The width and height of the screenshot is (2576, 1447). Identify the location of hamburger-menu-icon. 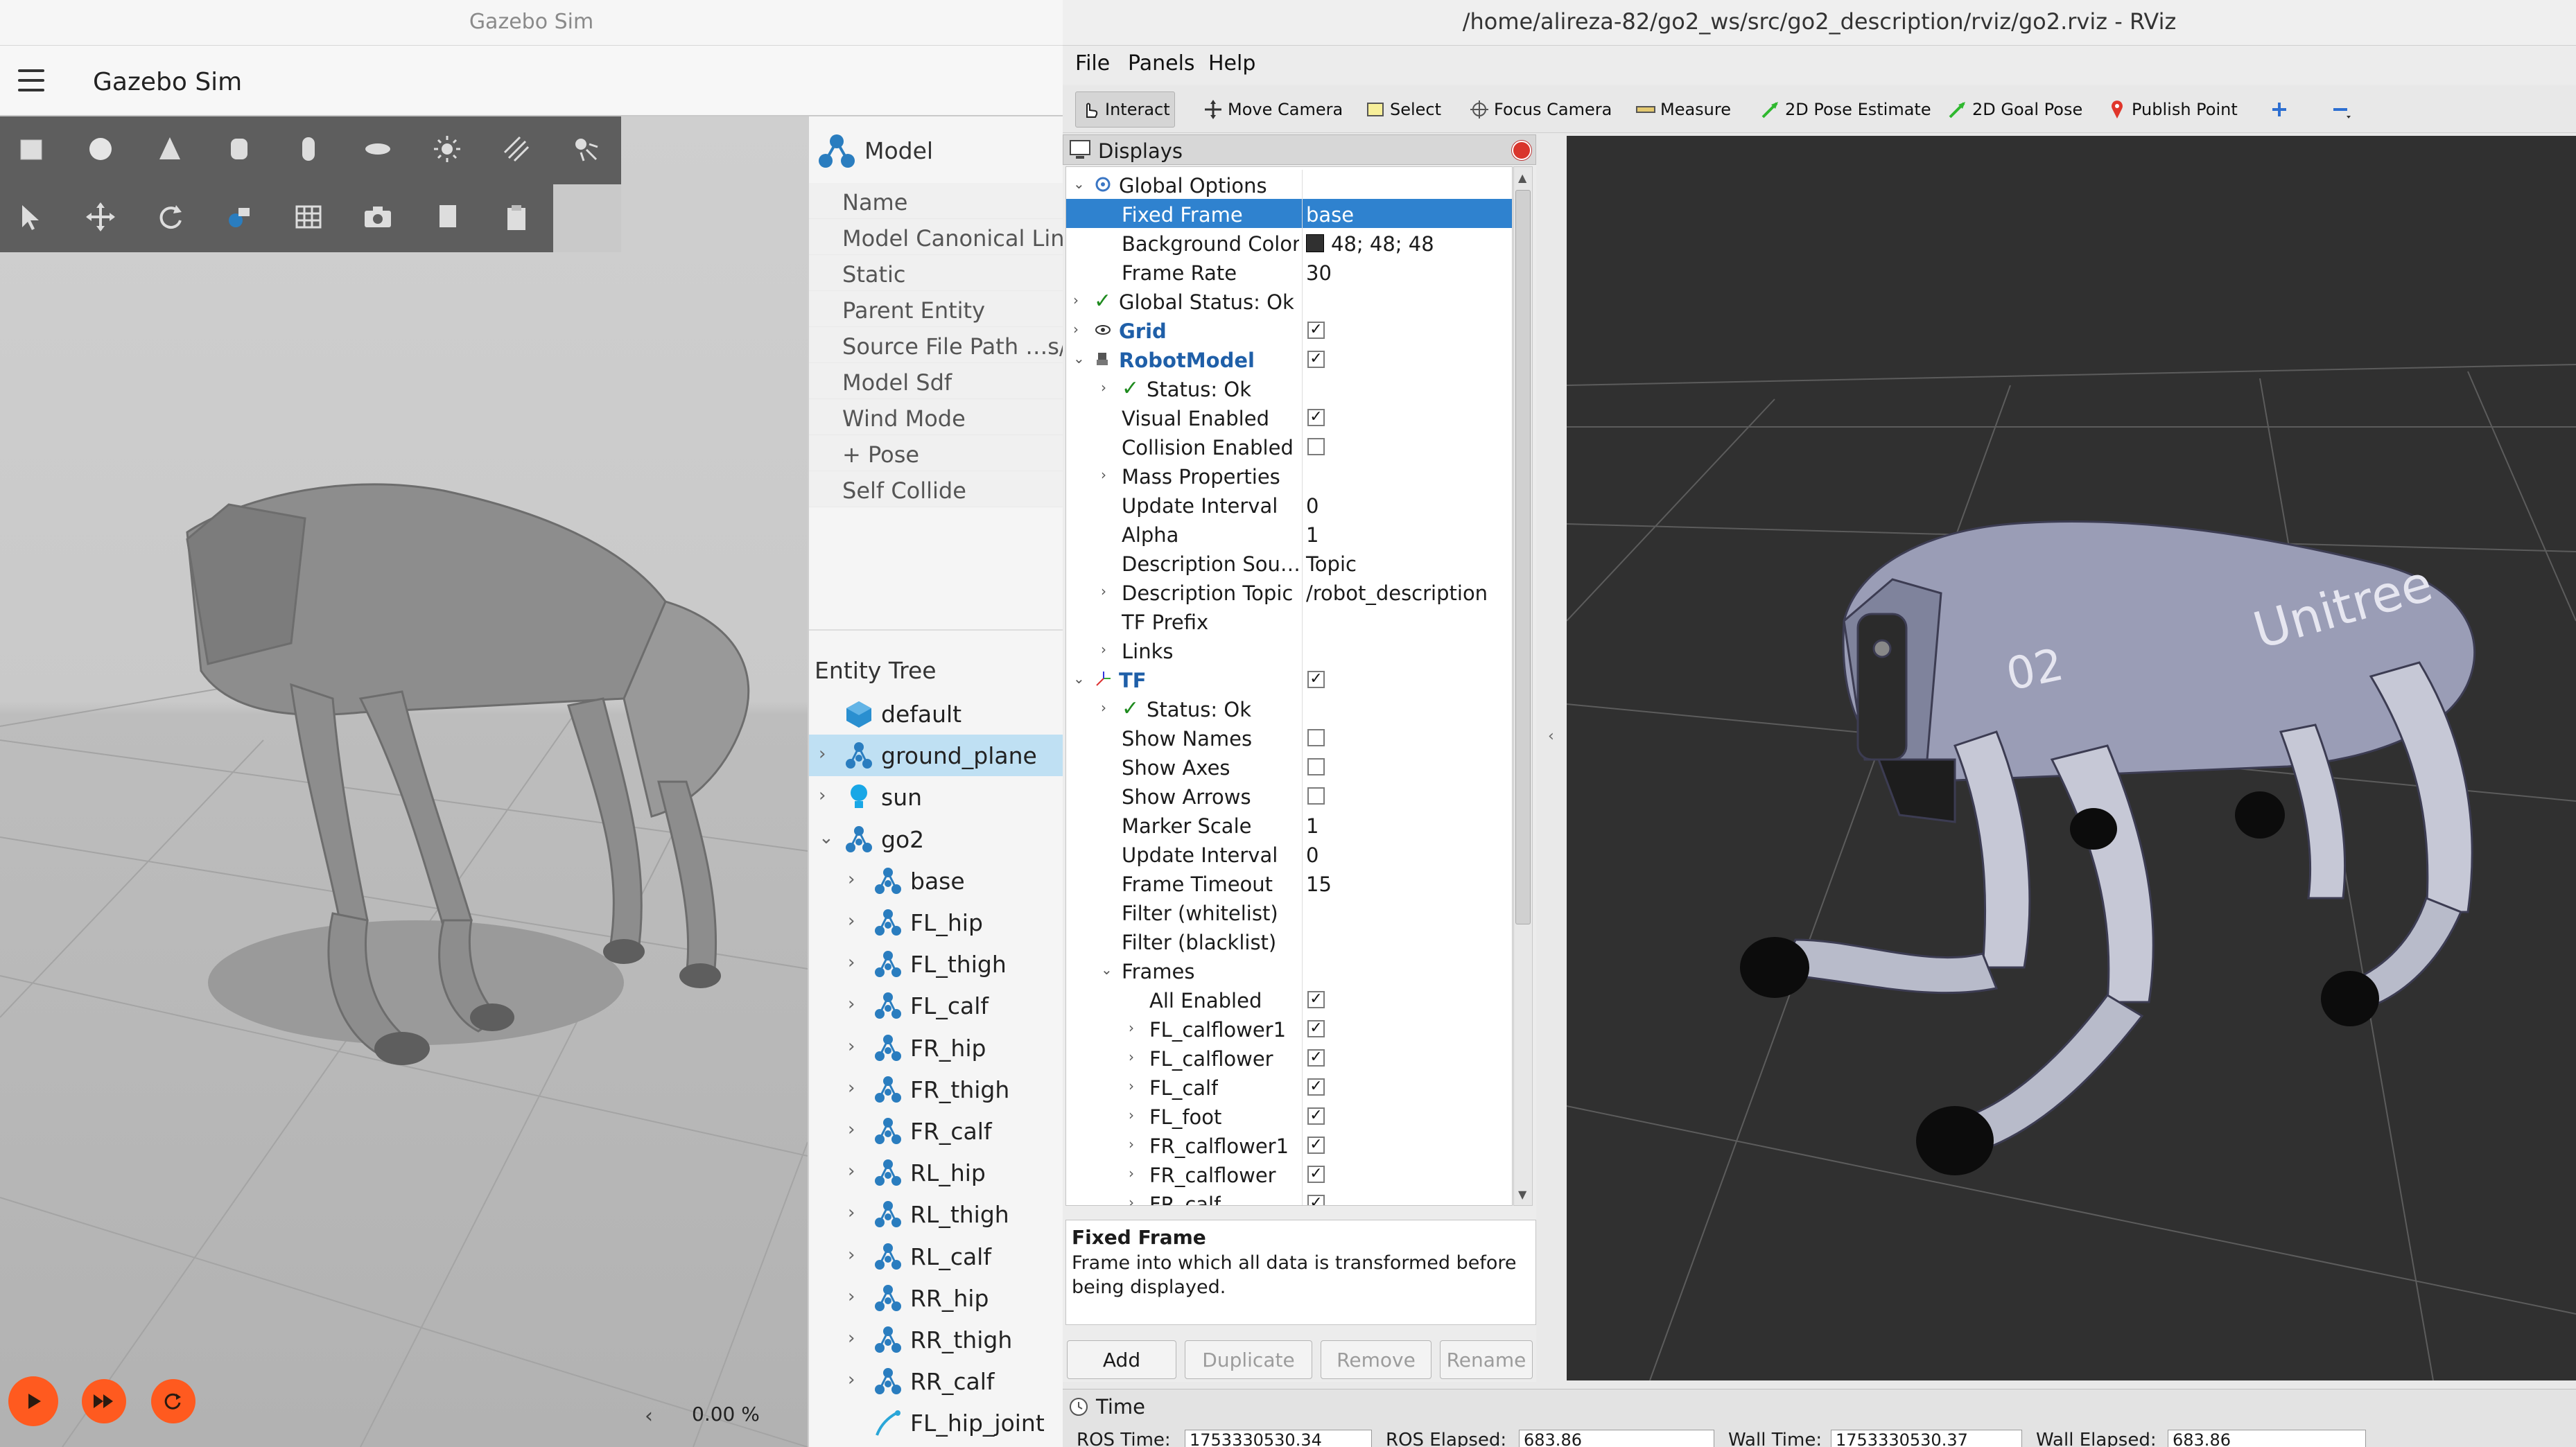
(31, 80).